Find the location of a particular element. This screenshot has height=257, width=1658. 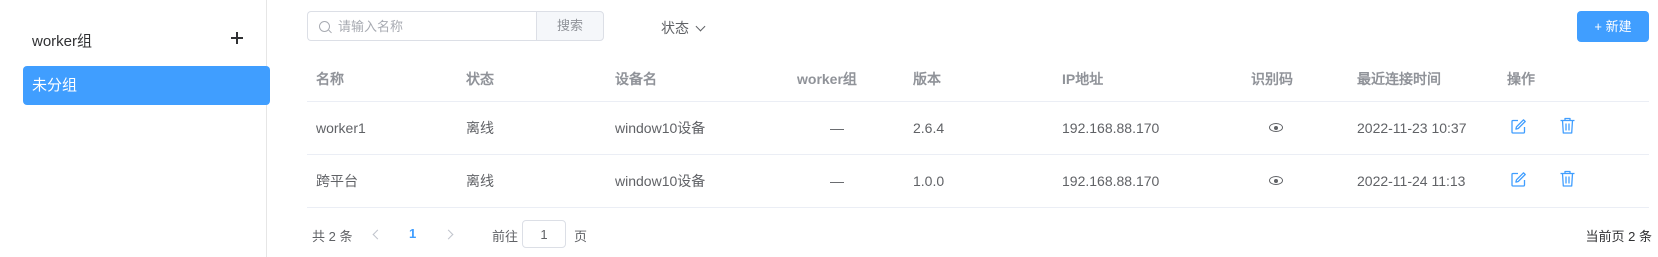

cell-version: 2.6.4 is located at coordinates (929, 128).